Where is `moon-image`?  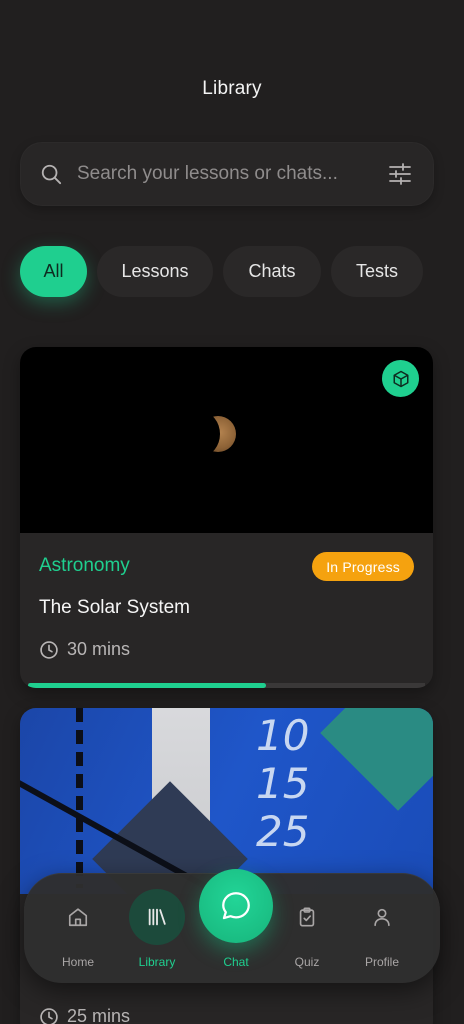
moon-image is located at coordinates (225, 434).